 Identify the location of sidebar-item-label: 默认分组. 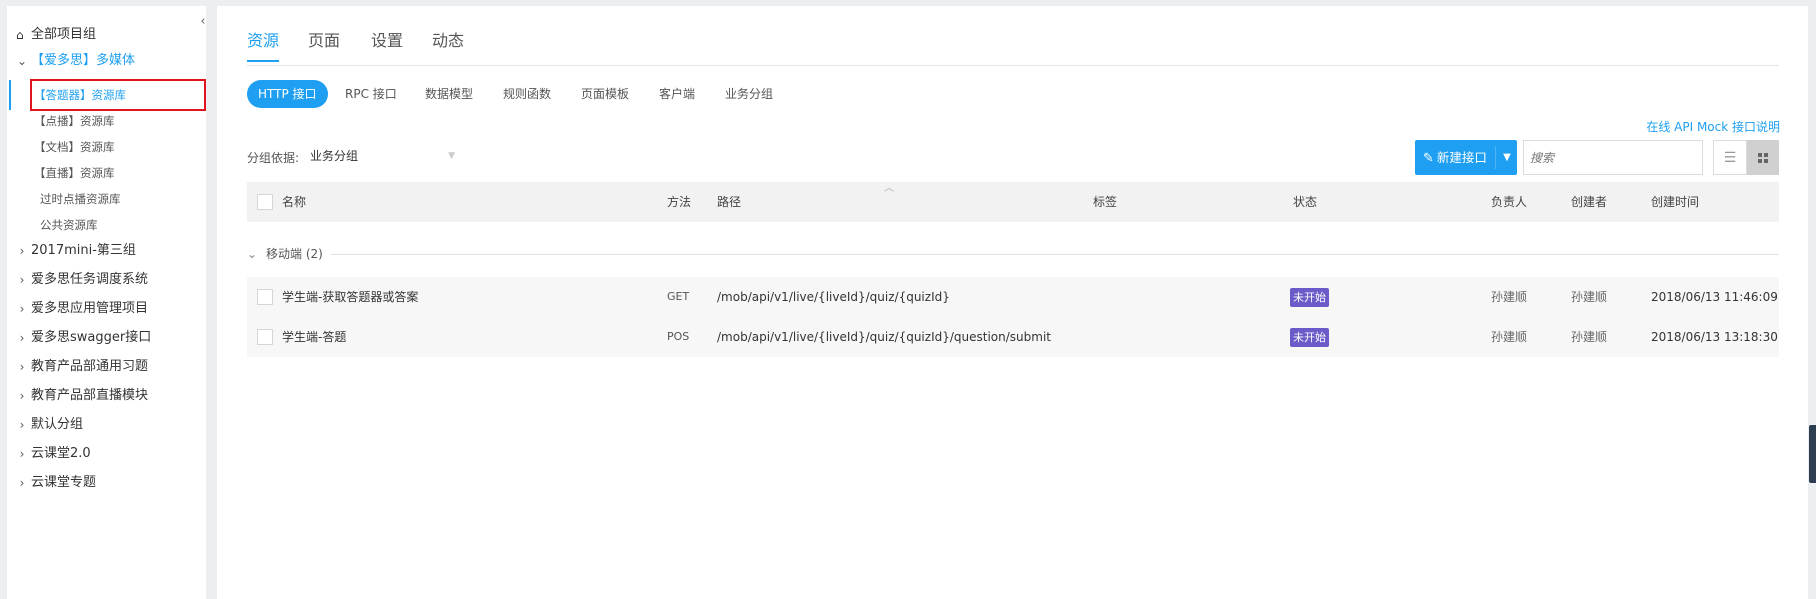
(57, 424).